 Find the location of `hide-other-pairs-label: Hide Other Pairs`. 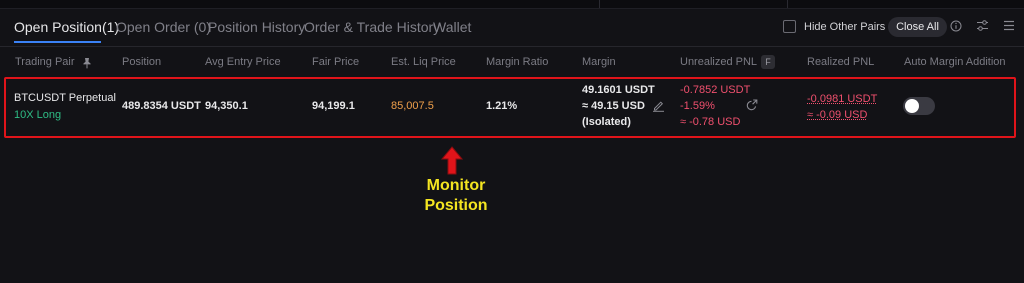

hide-other-pairs-label: Hide Other Pairs is located at coordinates (845, 26).